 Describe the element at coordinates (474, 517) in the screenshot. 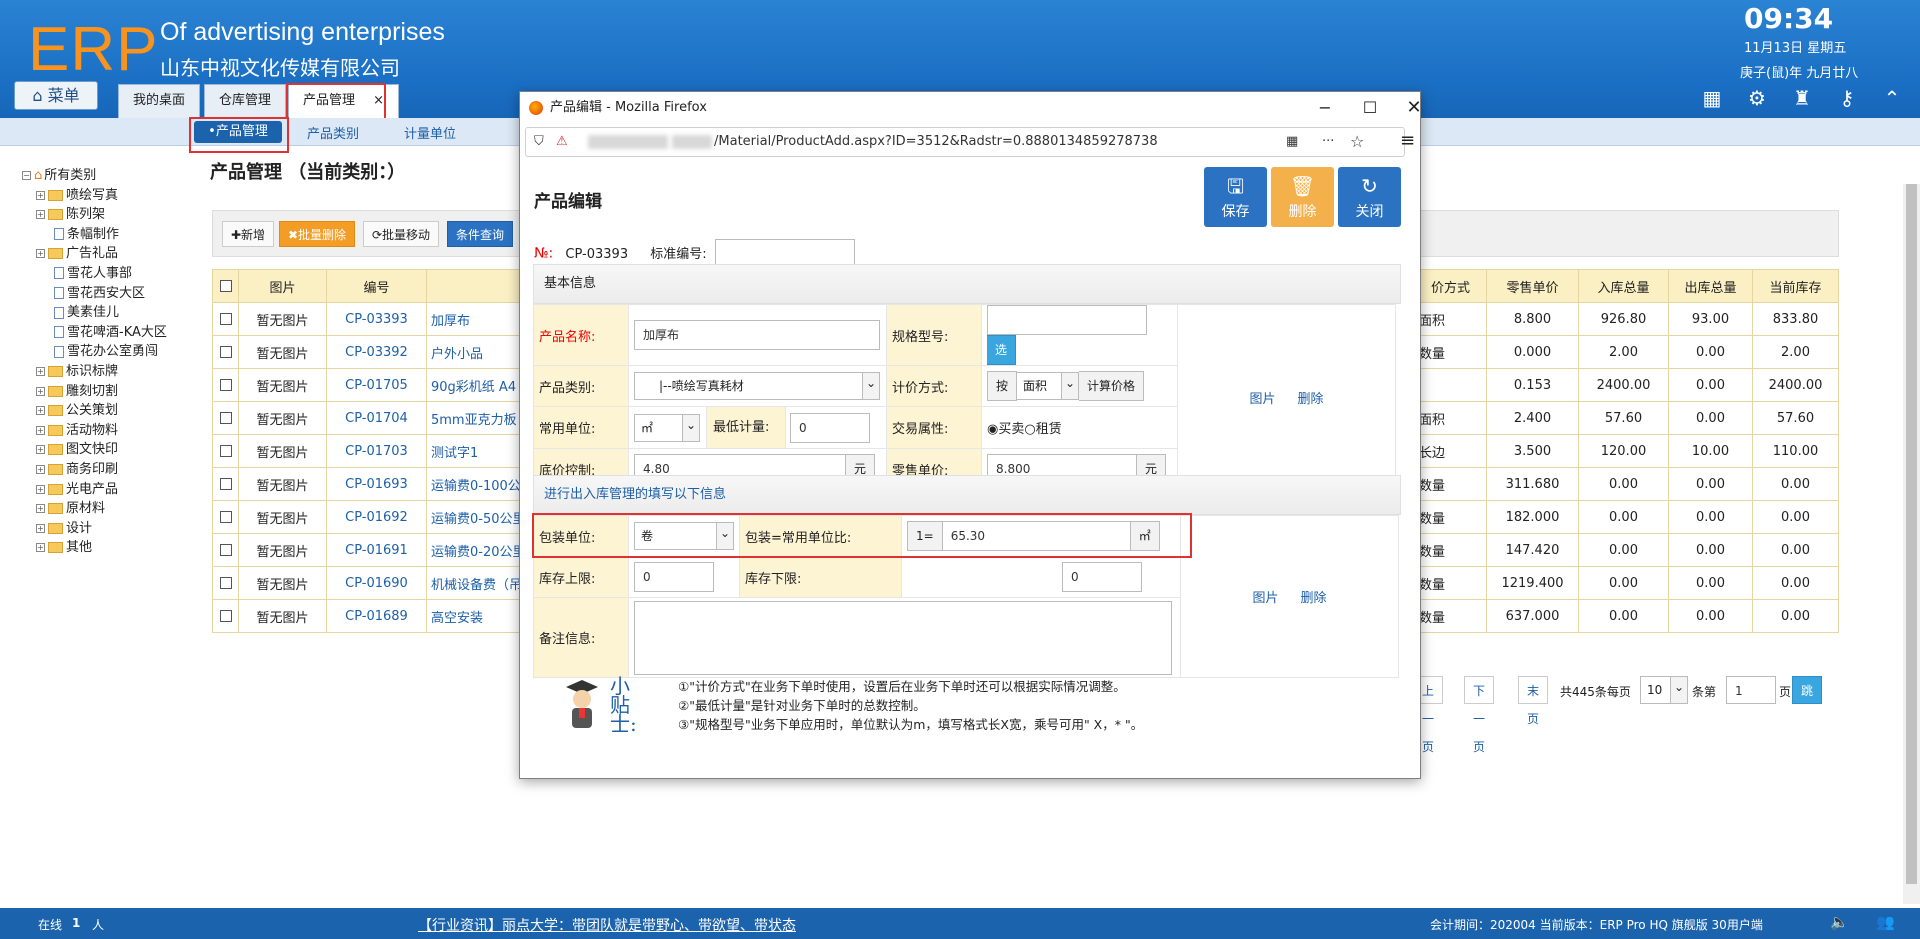

I see `row-name: 运输费0-50公里` at that location.